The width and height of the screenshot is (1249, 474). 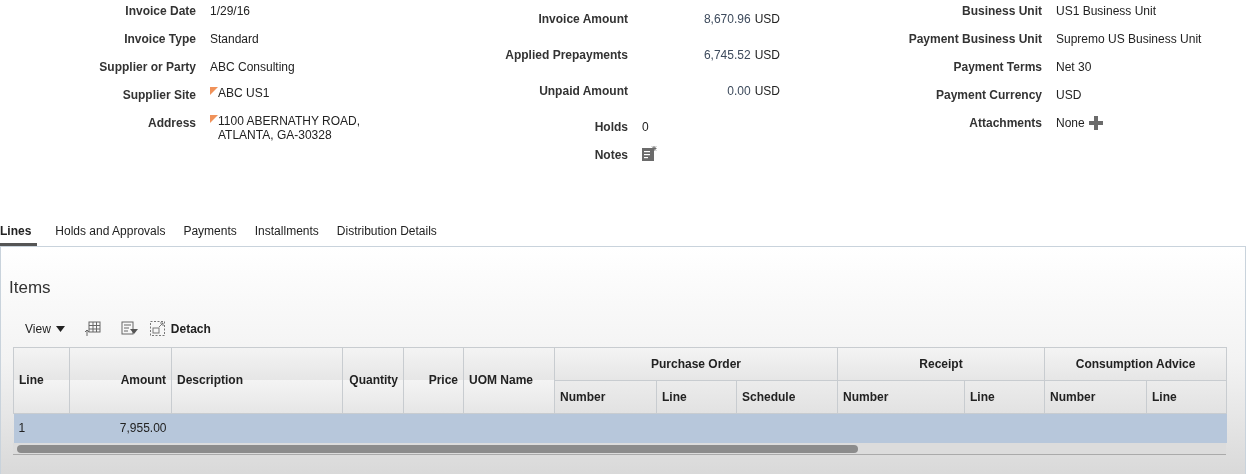 I want to click on table-cell: 7,955.00, so click(x=143, y=428).